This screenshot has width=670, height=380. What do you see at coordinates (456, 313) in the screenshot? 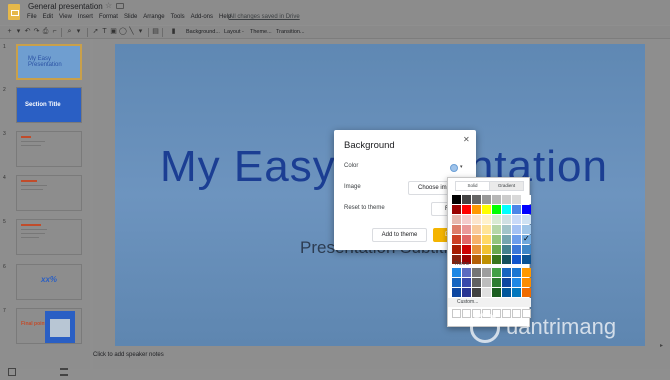
I see `custom-swatch` at bounding box center [456, 313].